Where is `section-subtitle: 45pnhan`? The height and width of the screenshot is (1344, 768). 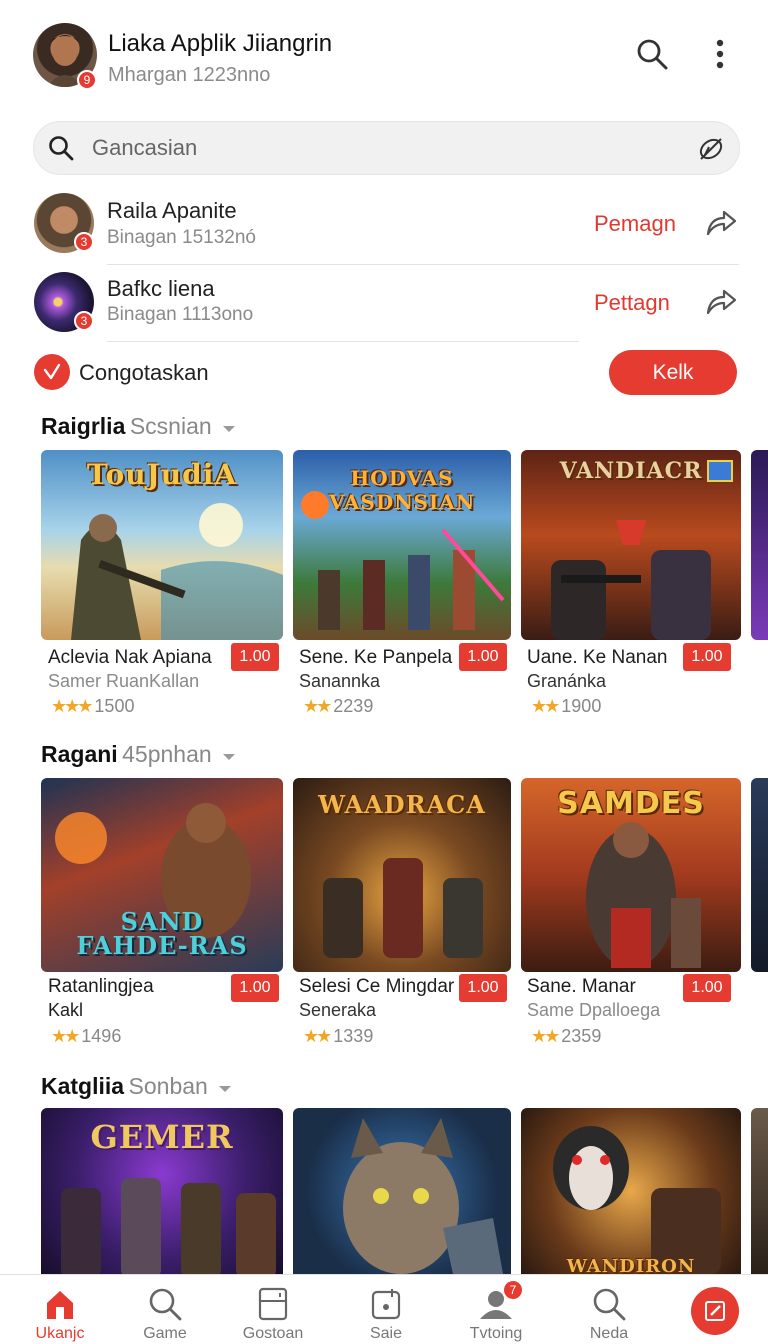 section-subtitle: 45pnhan is located at coordinates (167, 754).